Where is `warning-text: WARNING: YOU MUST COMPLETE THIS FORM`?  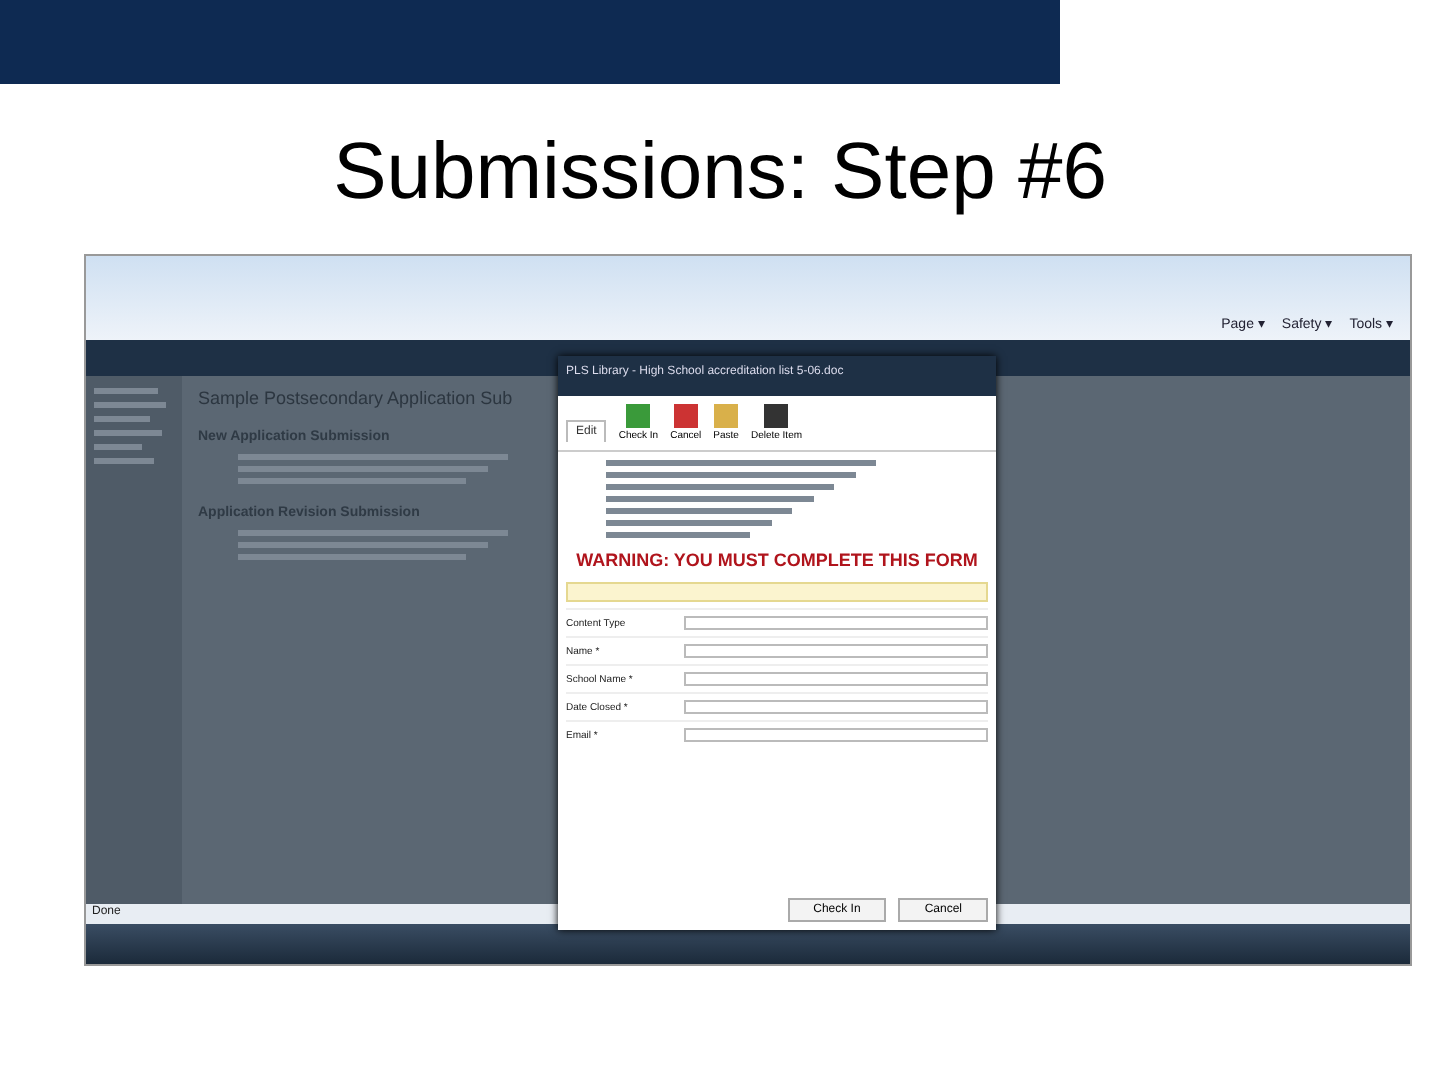
warning-text: WARNING: YOU MUST COMPLETE THIS FORM is located at coordinates (777, 560).